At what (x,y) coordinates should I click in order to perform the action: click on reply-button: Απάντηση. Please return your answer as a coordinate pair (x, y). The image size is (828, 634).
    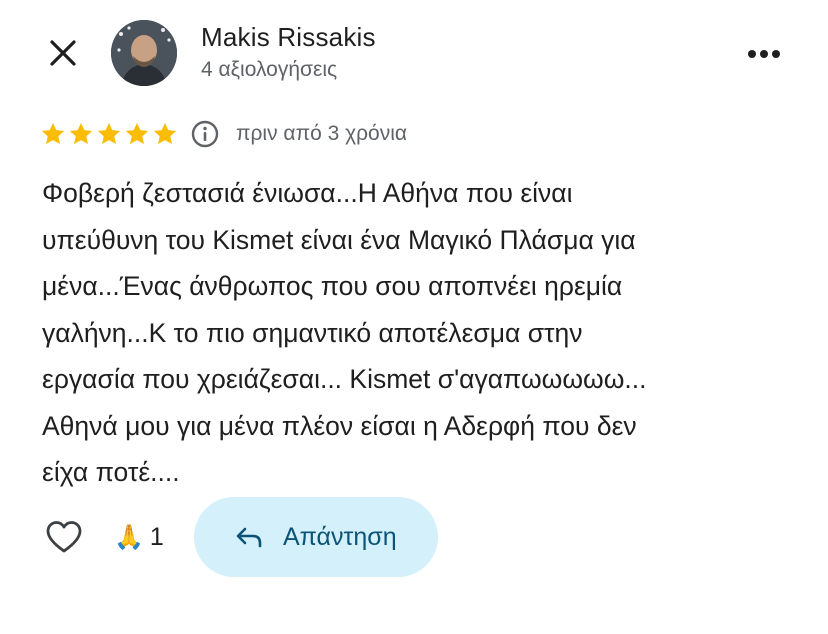
    Looking at the image, I should click on (315, 537).